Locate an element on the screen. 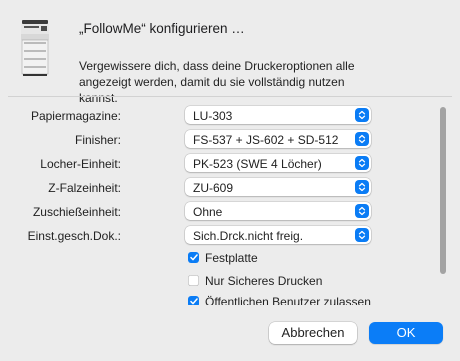  popup-value: PK-523 (SWE 4 Löcher) is located at coordinates (257, 164).